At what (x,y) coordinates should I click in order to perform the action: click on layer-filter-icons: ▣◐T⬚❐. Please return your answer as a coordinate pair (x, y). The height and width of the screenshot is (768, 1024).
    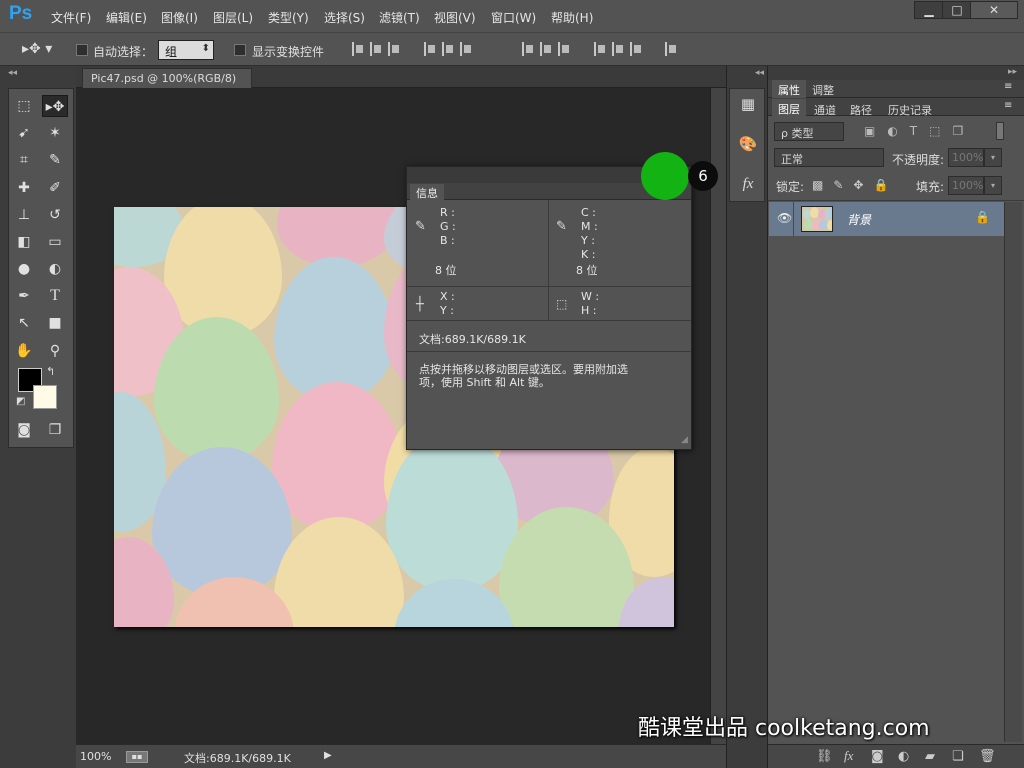
    Looking at the image, I should click on (919, 131).